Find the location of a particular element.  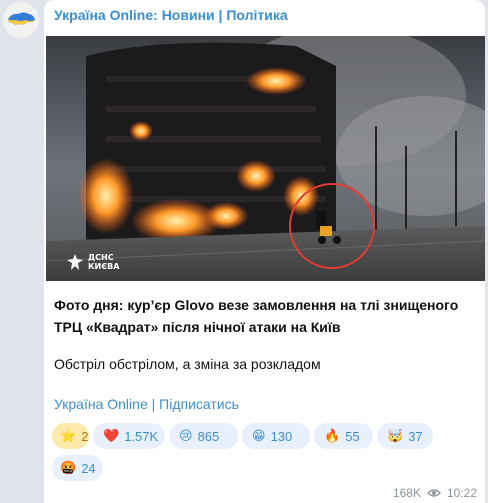

reaction-exploding-head: 🤯 37 is located at coordinates (405, 436).